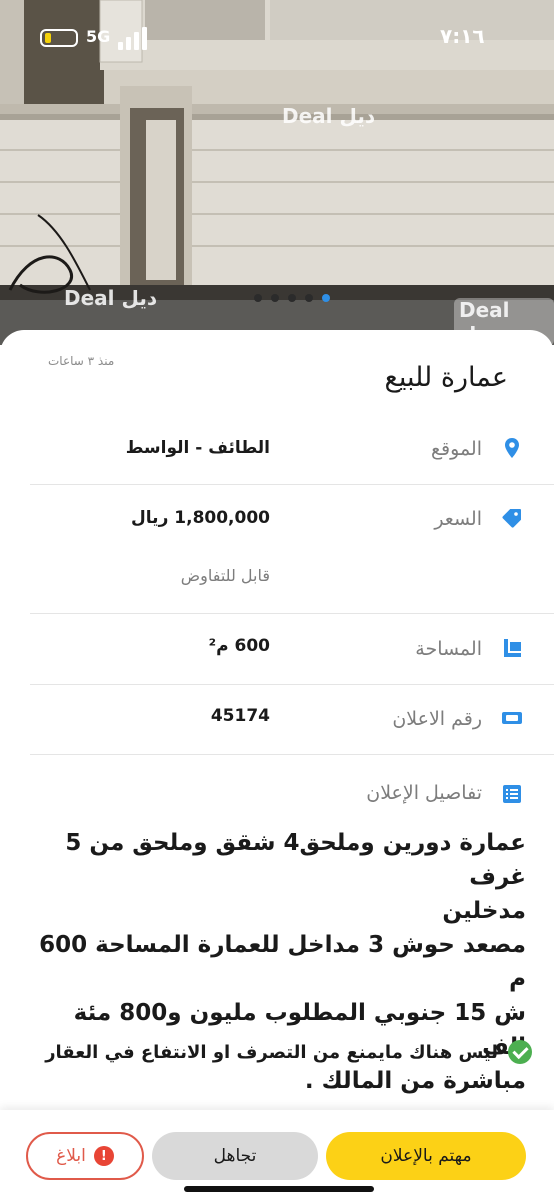 This screenshot has height=1200, width=554. I want to click on details-label: تفاصيل الإعلان, so click(424, 793).